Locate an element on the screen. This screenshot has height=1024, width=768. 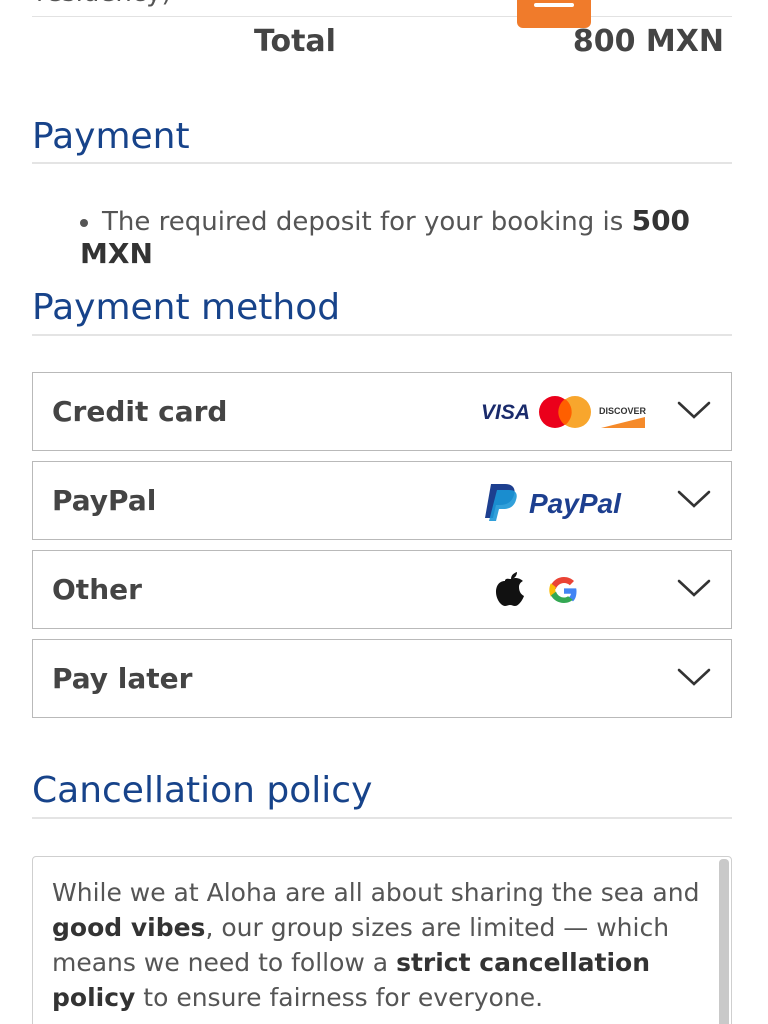
payment-option-paypal: PayPal PayPal is located at coordinates (382, 500).